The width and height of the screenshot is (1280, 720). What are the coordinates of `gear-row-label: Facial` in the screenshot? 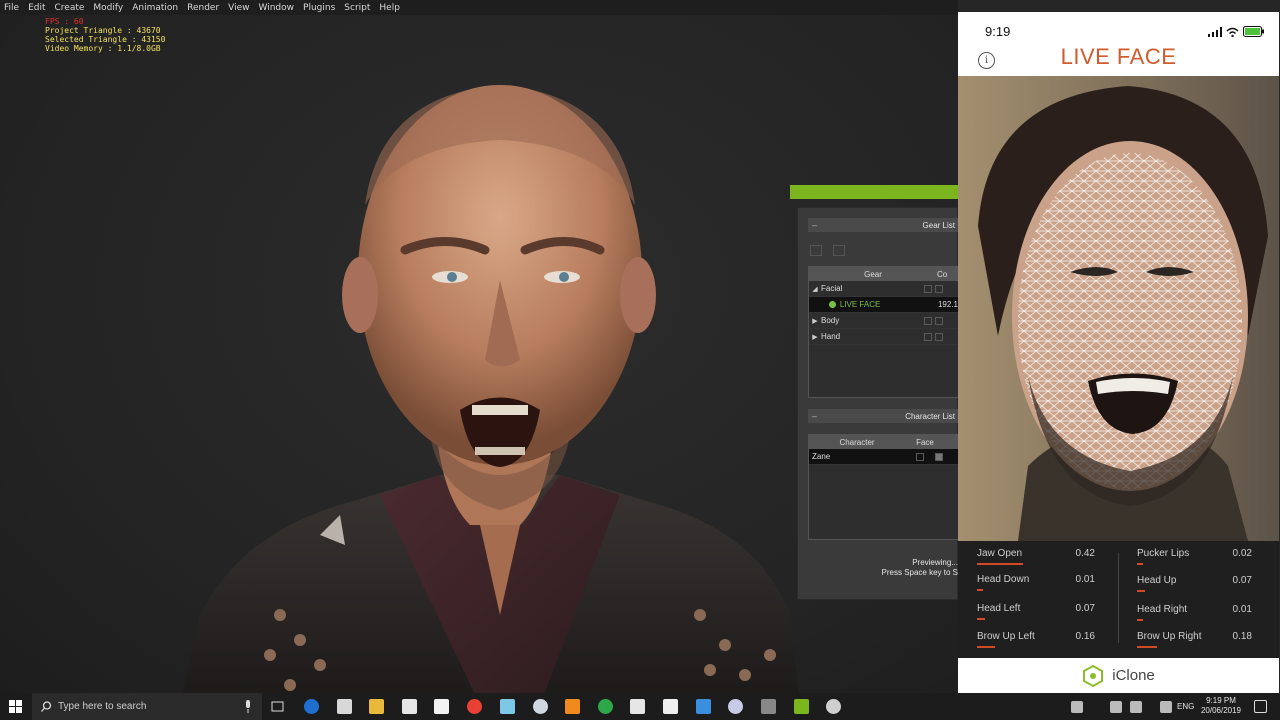 It's located at (832, 288).